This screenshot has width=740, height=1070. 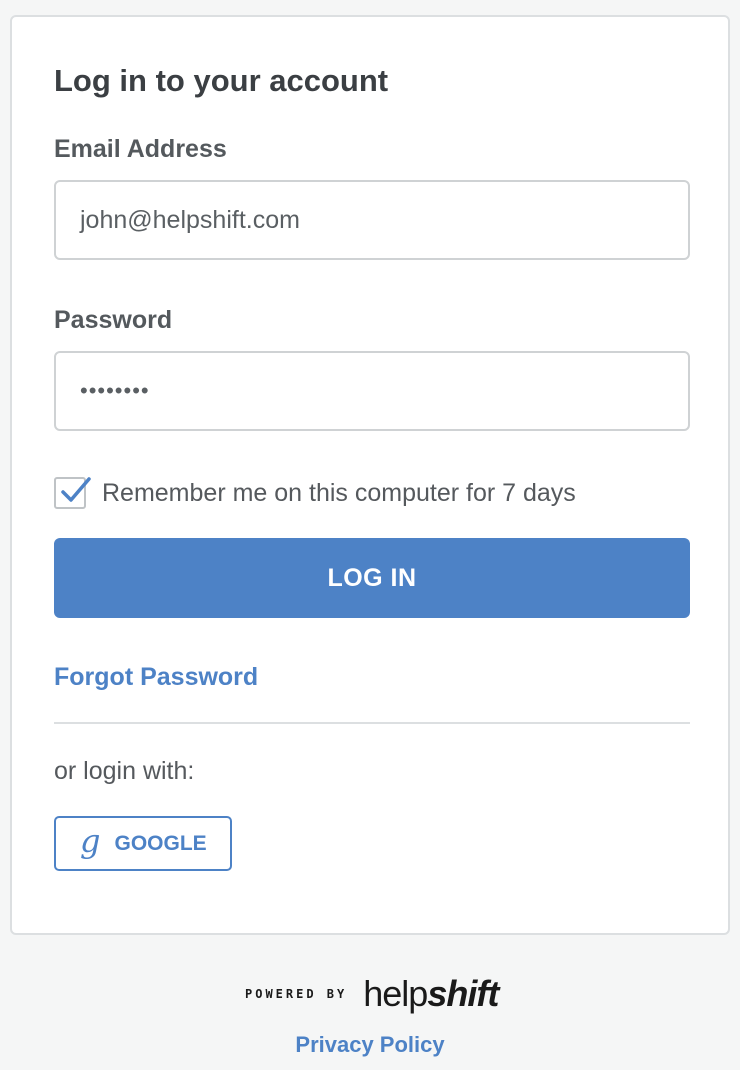 I want to click on powered-by-badge: POWERED BY helpshift, so click(x=372, y=994).